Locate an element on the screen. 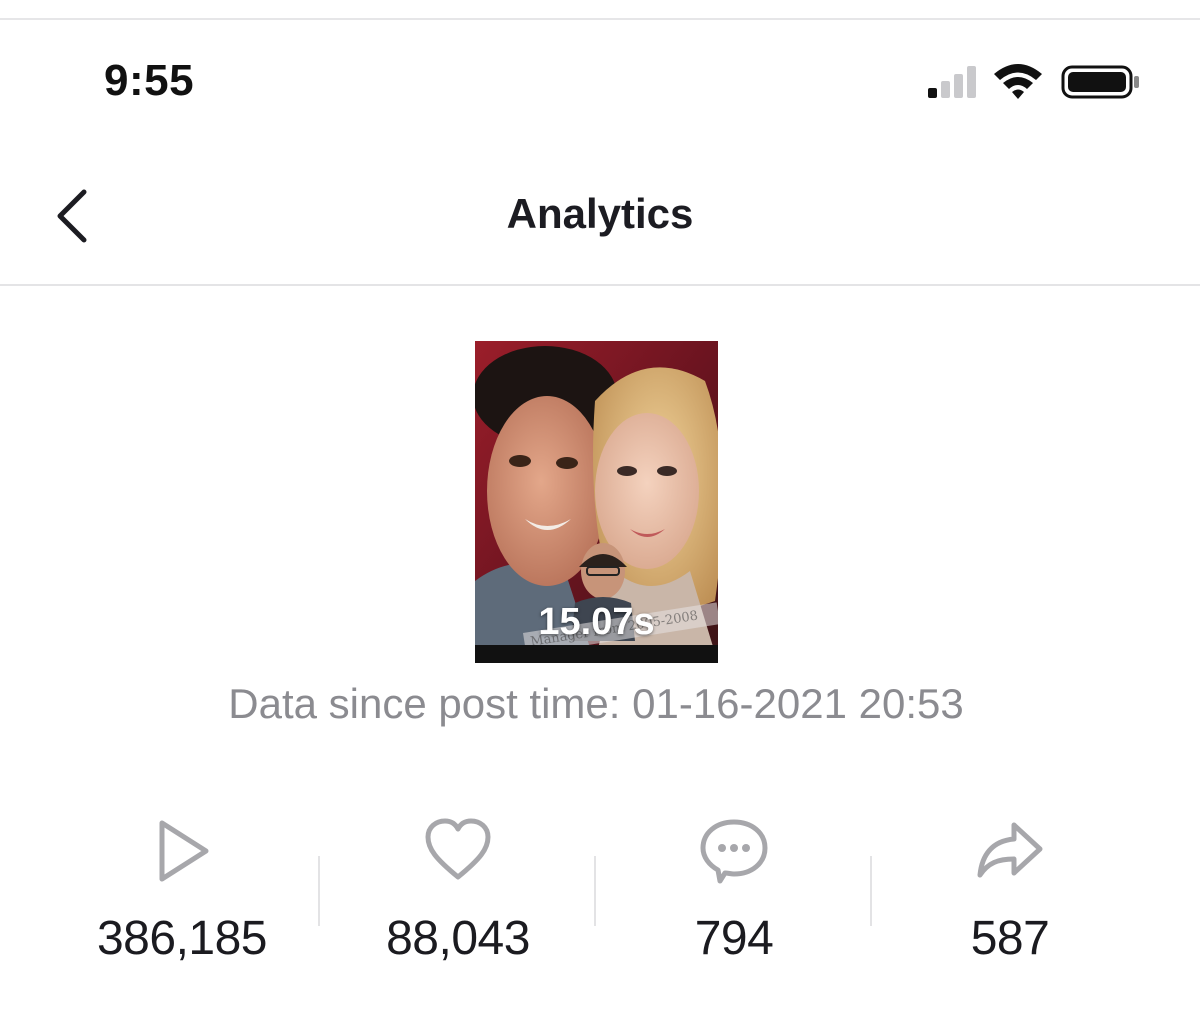  top-divider is located at coordinates (600, 19).